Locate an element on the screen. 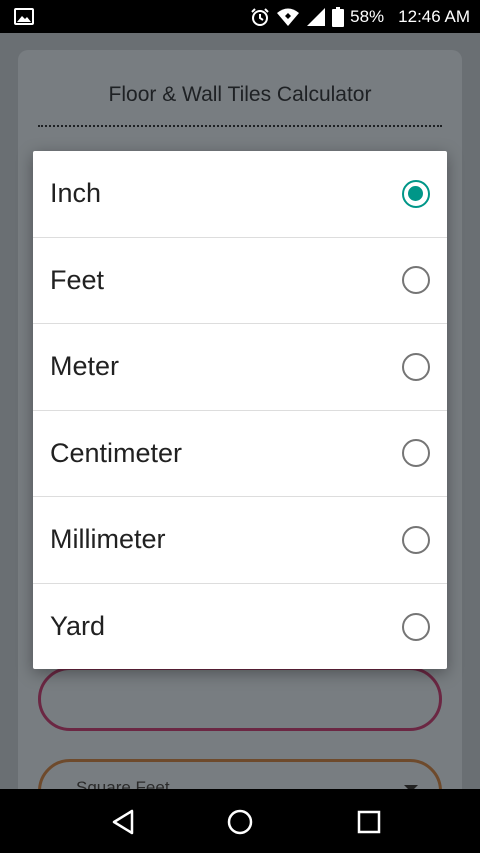  page-title: Floor & Wall Tiles Calculator is located at coordinates (240, 94).